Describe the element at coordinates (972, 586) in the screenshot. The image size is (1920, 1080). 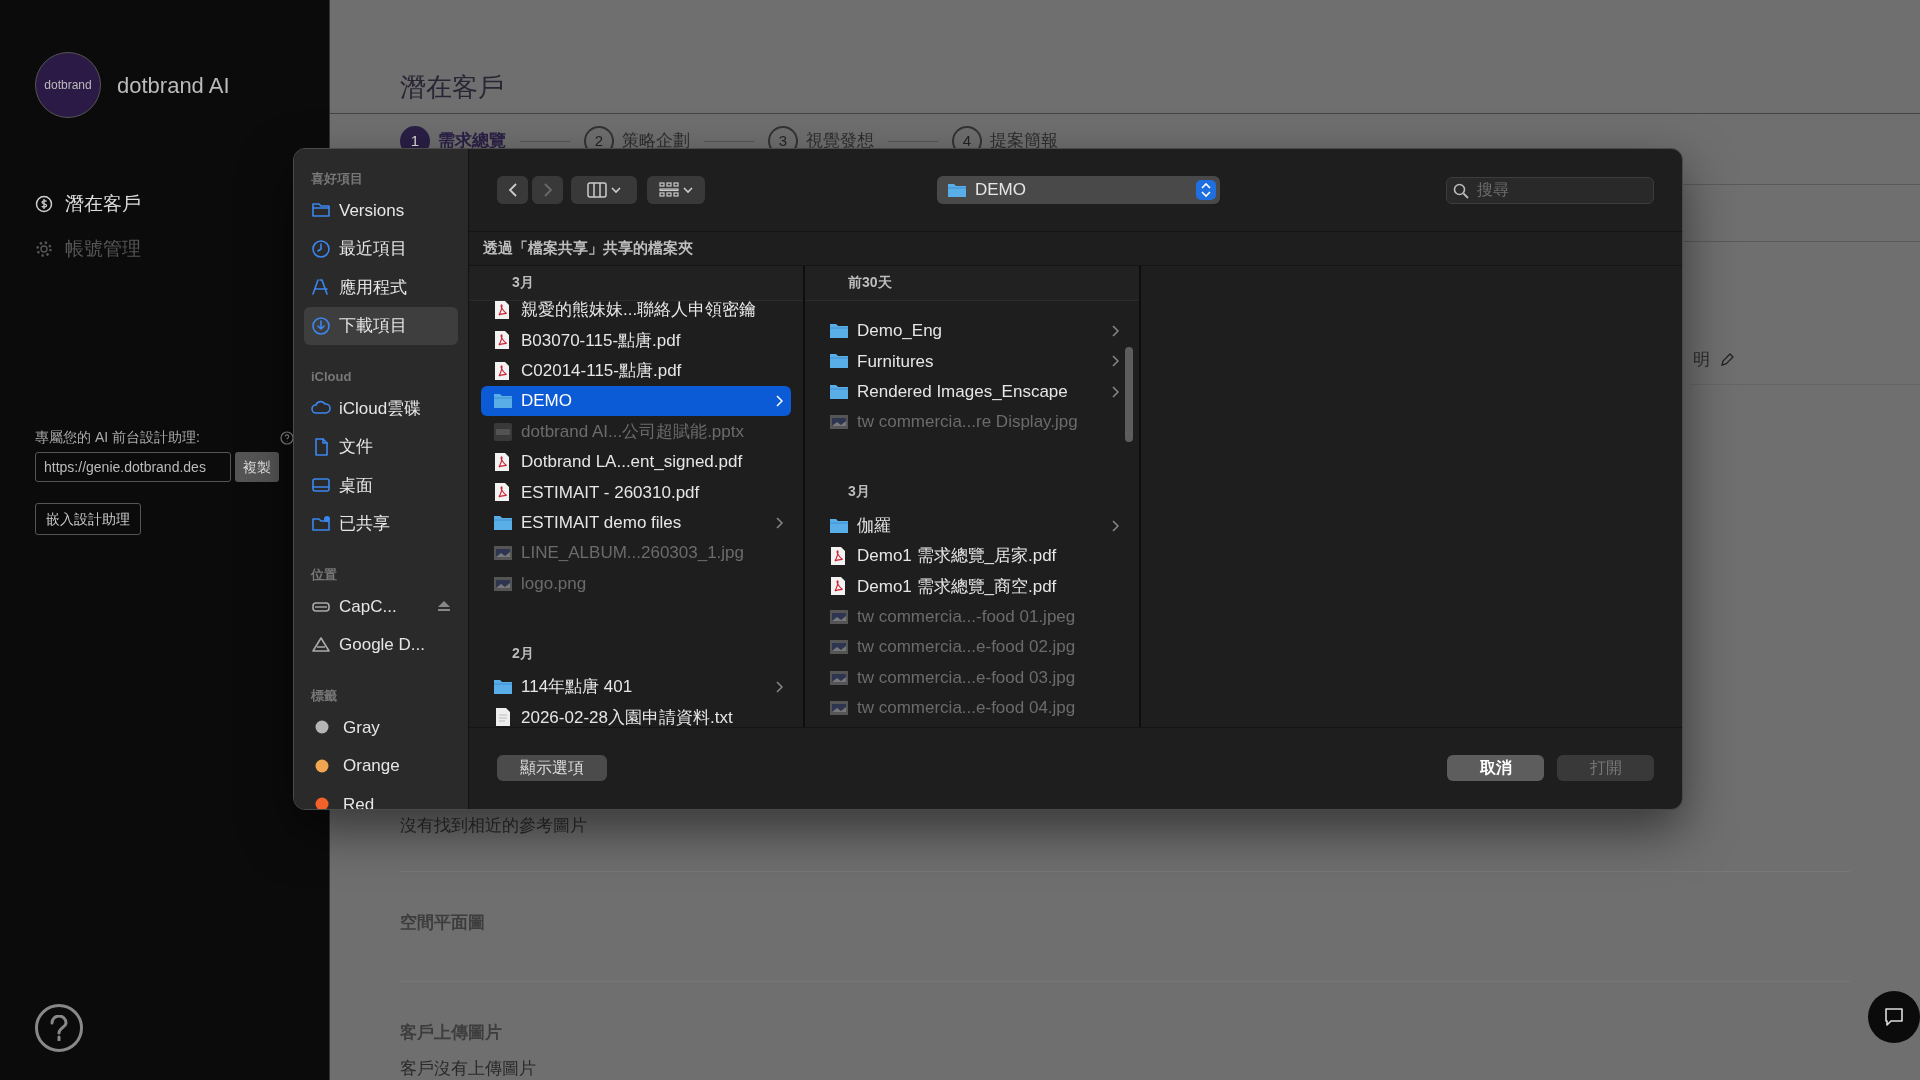
I see `file-row: Demo1 需求總覽_商空.pdf` at that location.